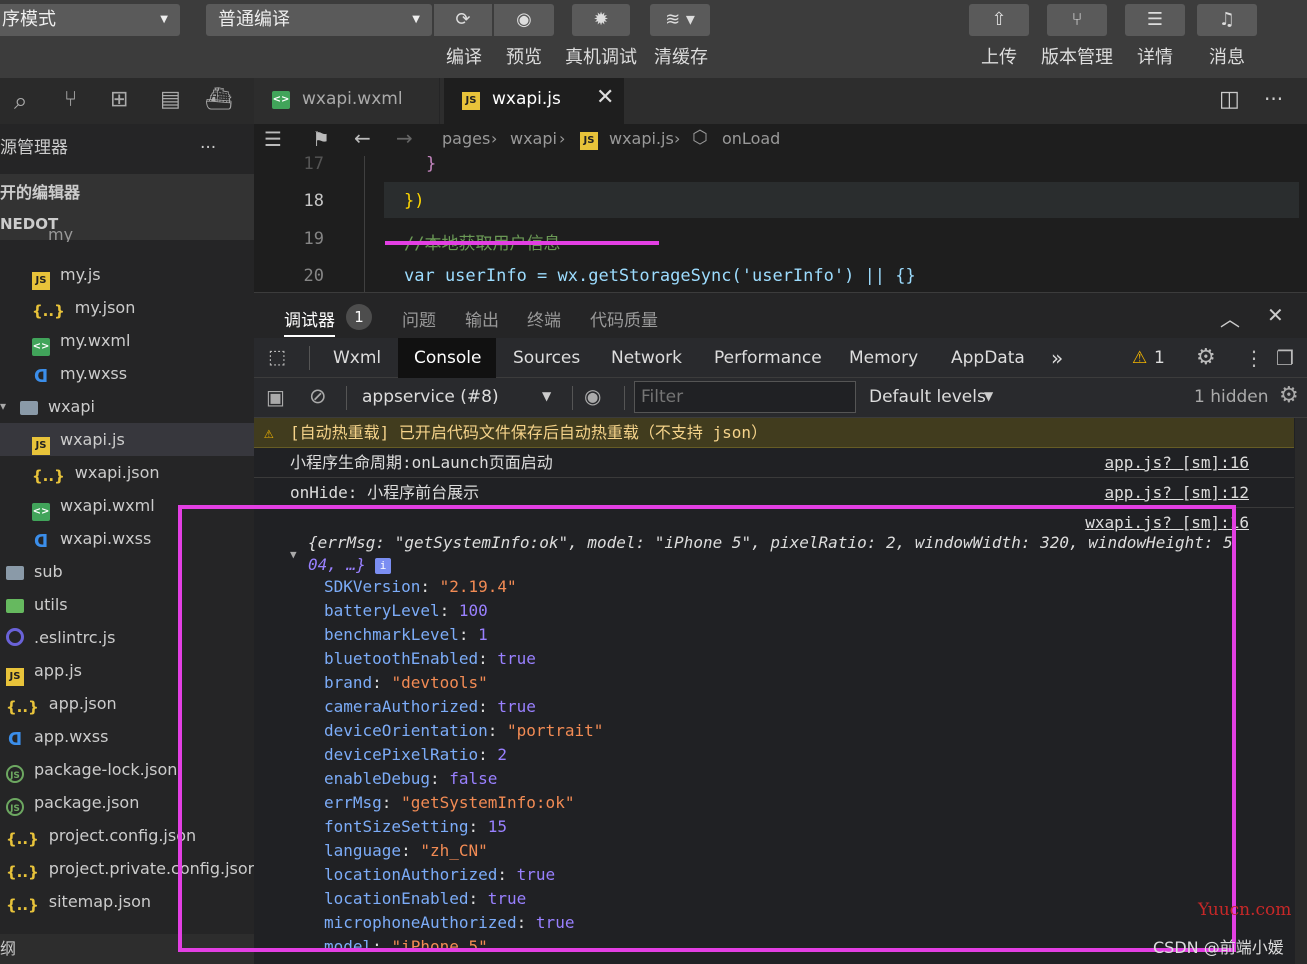 The image size is (1307, 964). I want to click on tab-debugger: 调试器, so click(309, 321).